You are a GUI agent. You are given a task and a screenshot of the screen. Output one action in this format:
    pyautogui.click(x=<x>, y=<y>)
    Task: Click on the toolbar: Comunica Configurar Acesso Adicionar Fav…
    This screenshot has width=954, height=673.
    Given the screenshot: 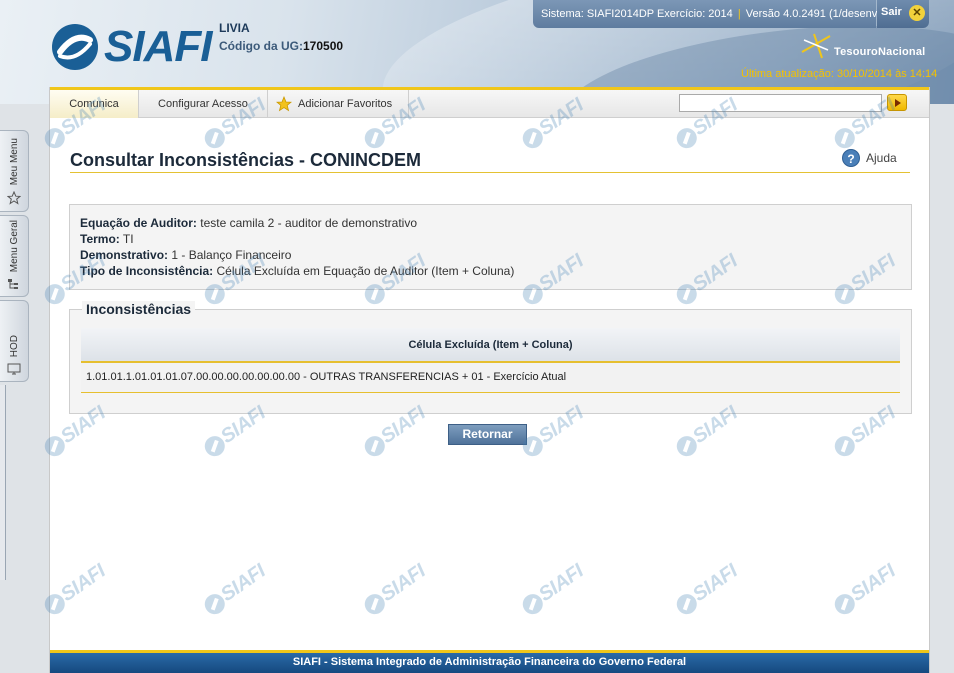 What is the action you would take?
    pyautogui.click(x=489, y=102)
    